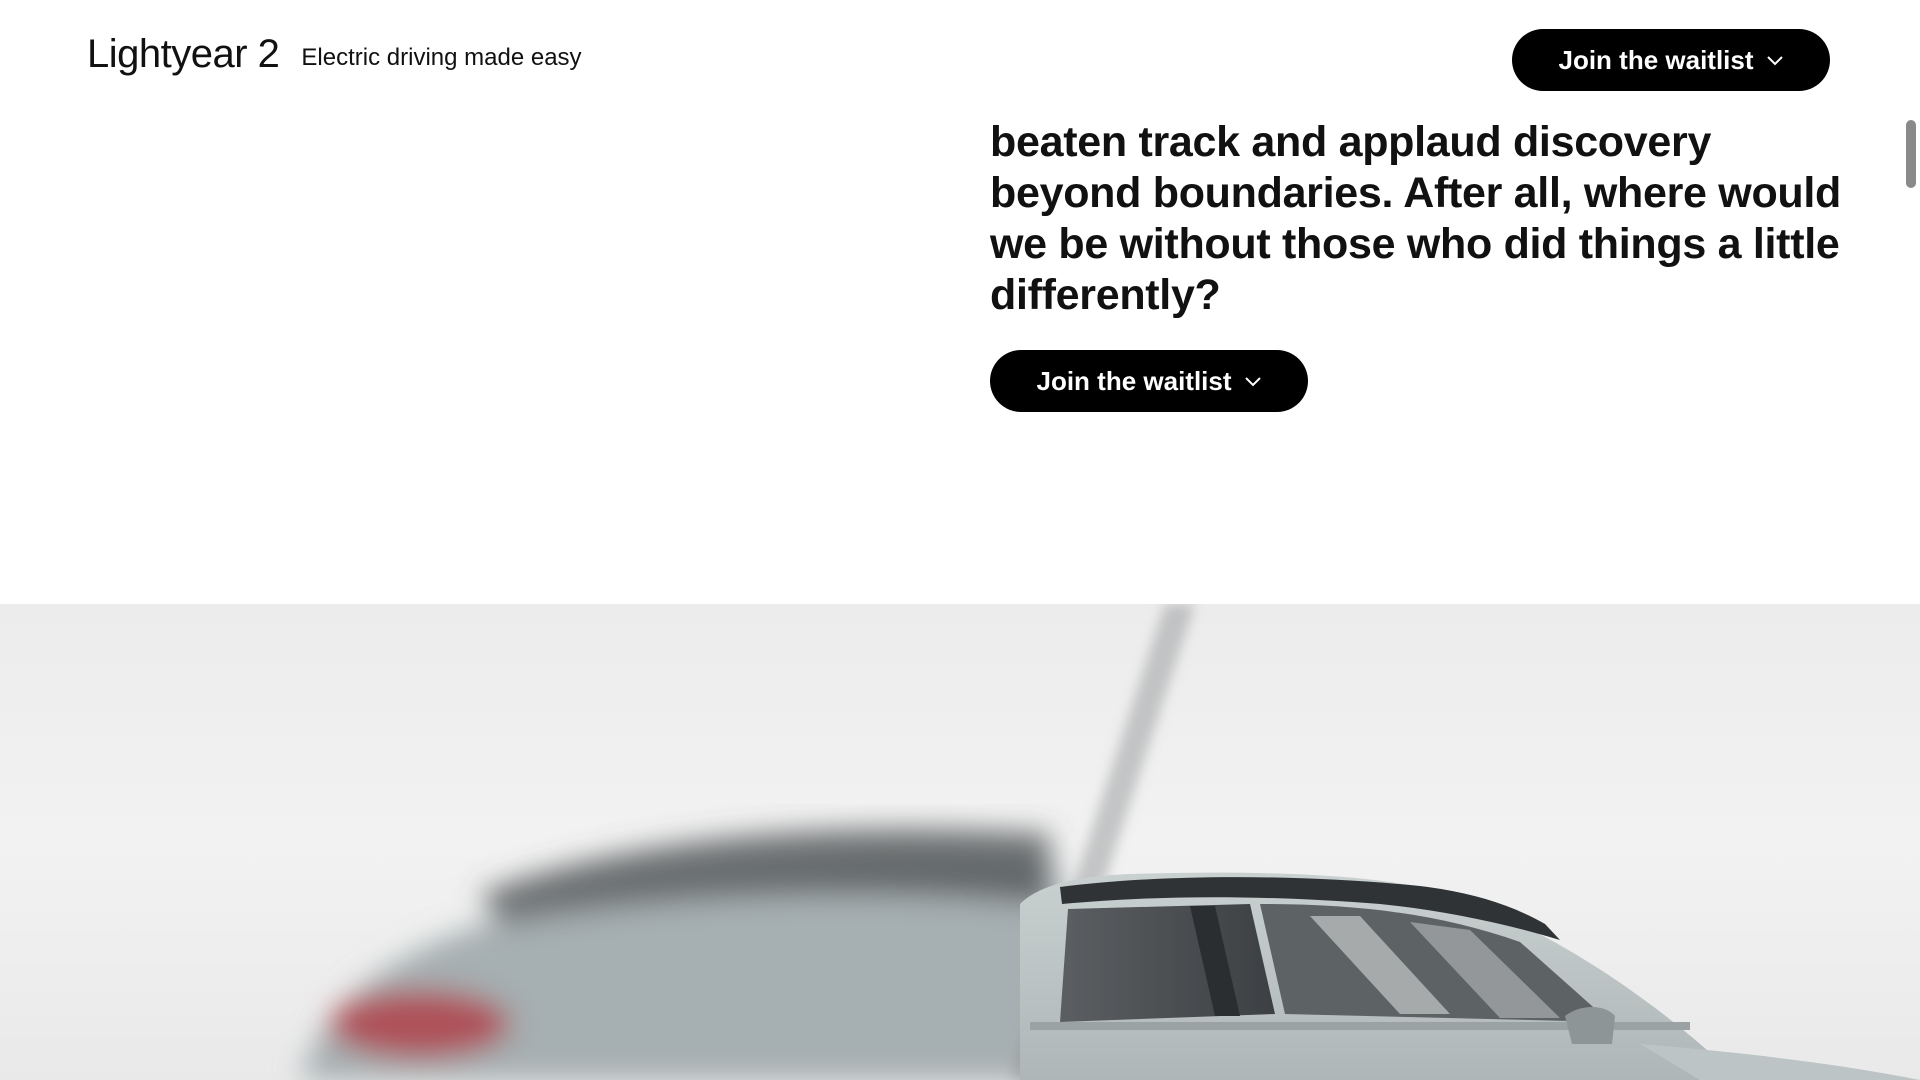  Describe the element at coordinates (441, 57) in the screenshot. I see `brand-tagline: Electric driving made easy` at that location.